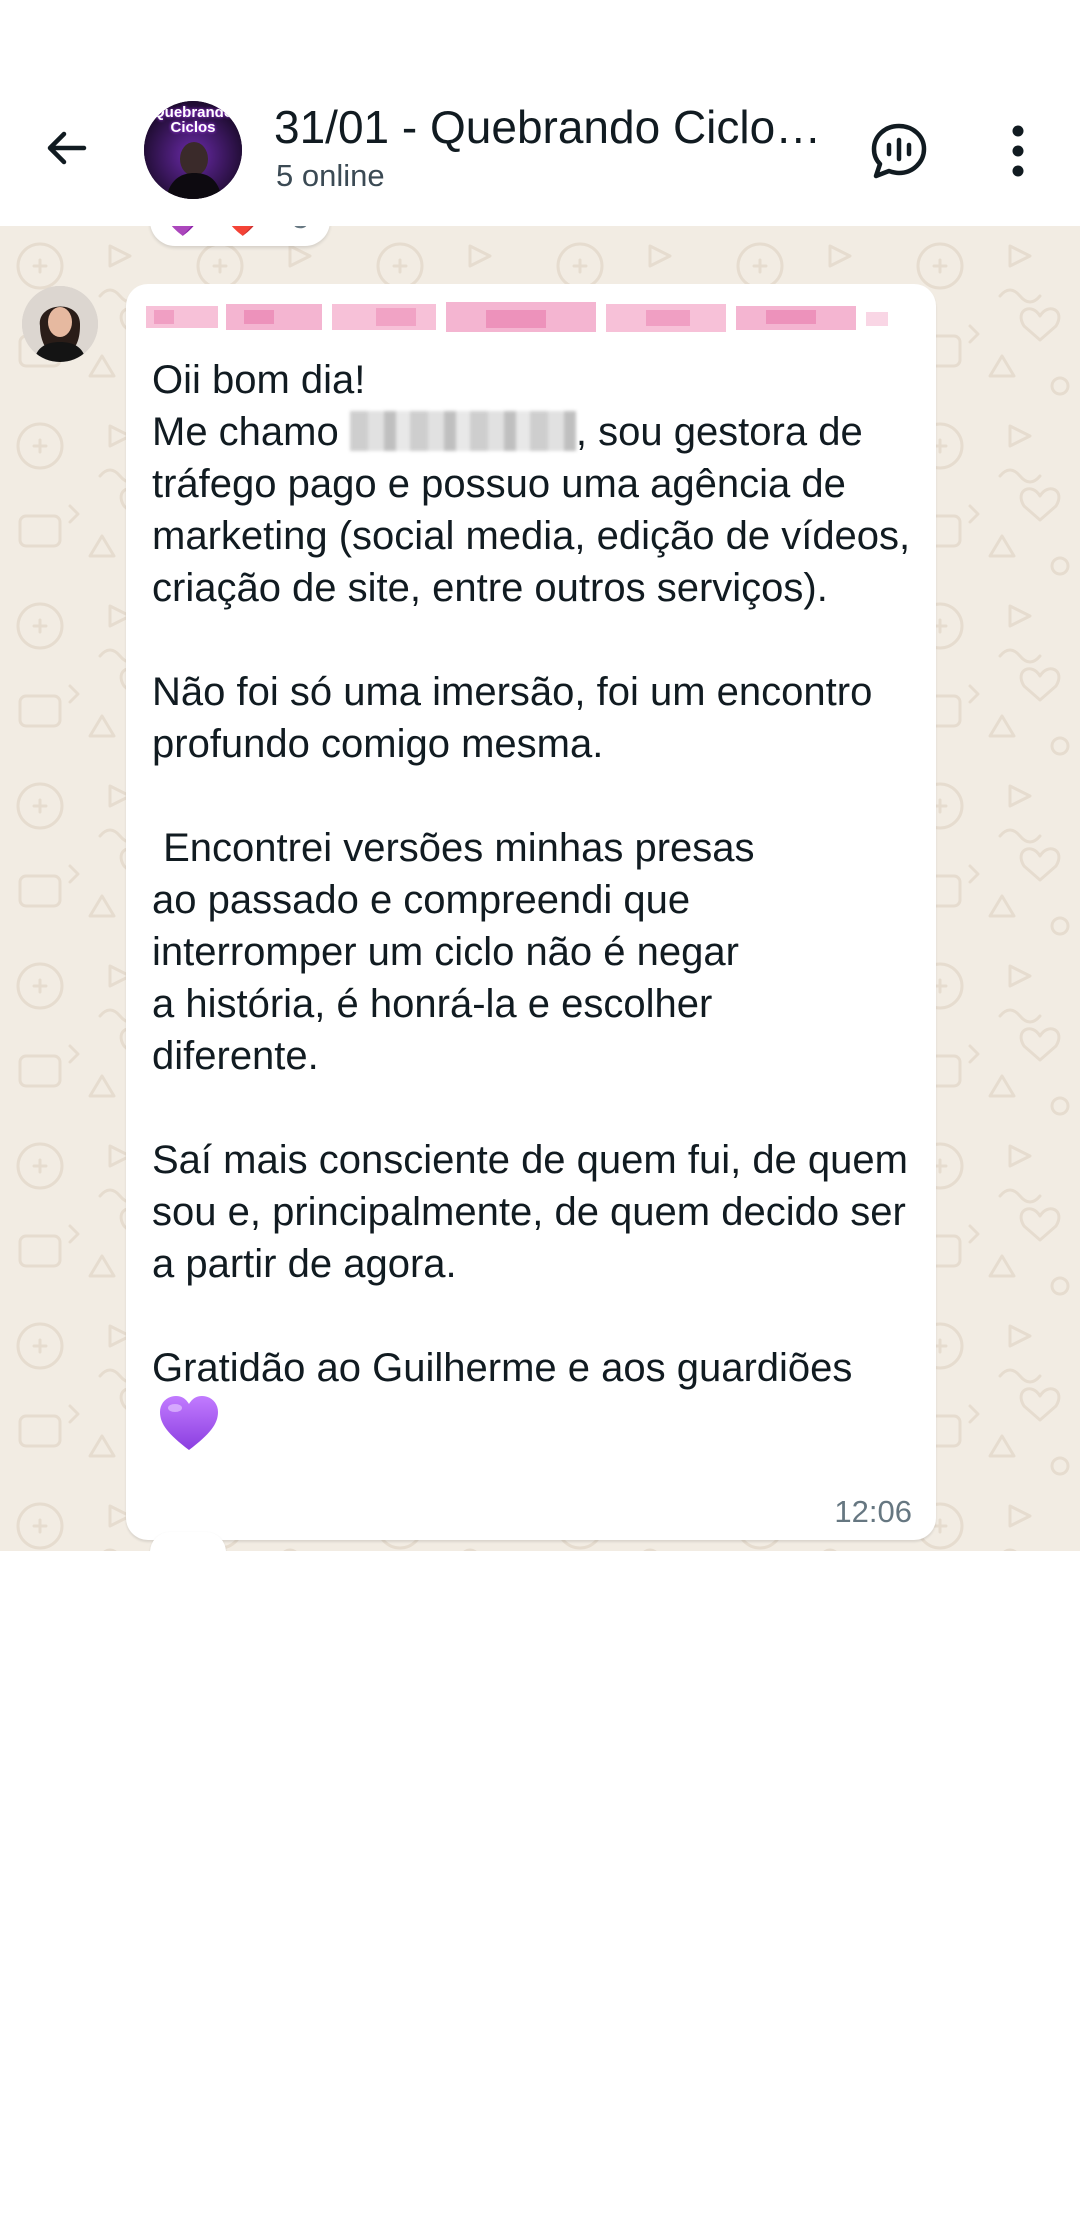 Image resolution: width=1080 pixels, height=2224 pixels. I want to click on red-heart-reaction: ❤️, so click(242, 232).